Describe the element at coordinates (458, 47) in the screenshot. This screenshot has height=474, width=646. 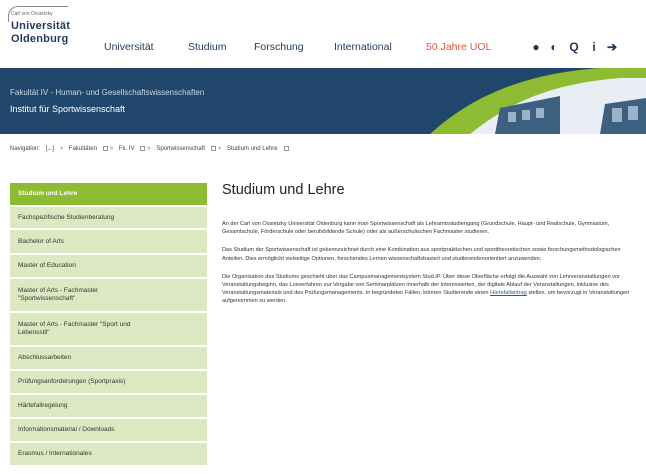
I see `nav-50-jahre-uol: 50 Jahre UOL` at that location.